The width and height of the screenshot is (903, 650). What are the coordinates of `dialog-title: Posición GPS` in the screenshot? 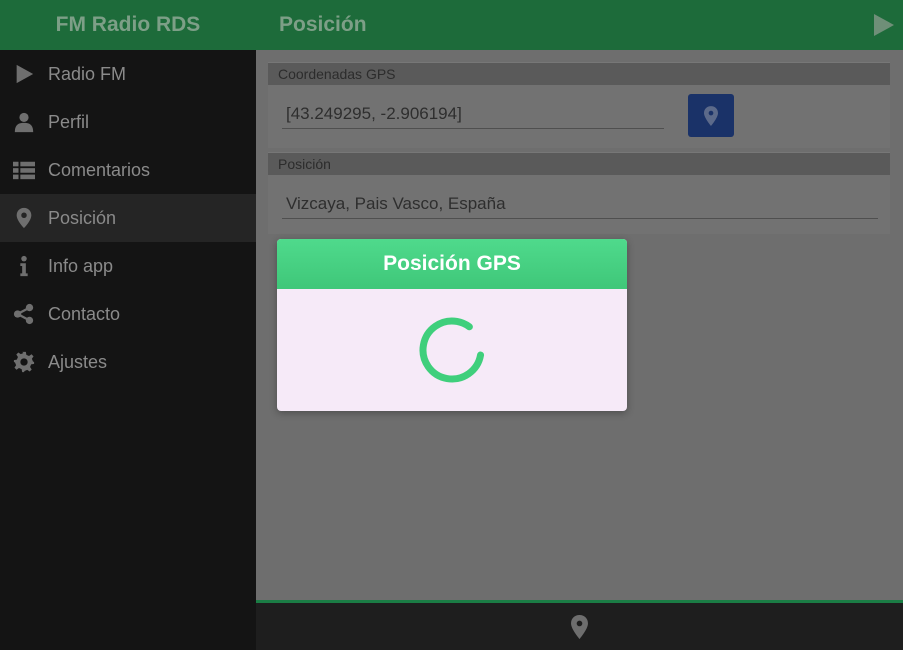 It's located at (452, 264).